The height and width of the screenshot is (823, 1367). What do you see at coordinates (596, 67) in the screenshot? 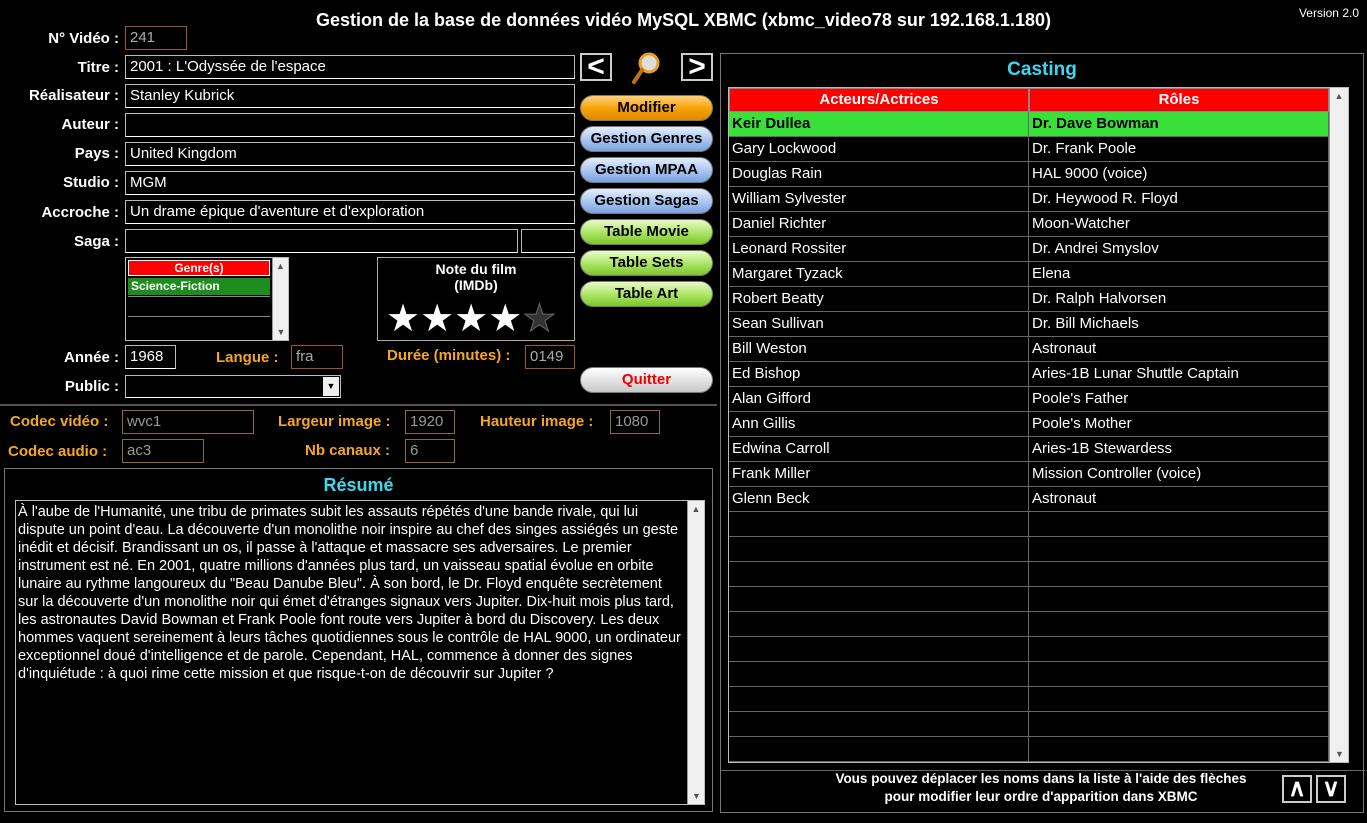
I see `previous-button: <` at bounding box center [596, 67].